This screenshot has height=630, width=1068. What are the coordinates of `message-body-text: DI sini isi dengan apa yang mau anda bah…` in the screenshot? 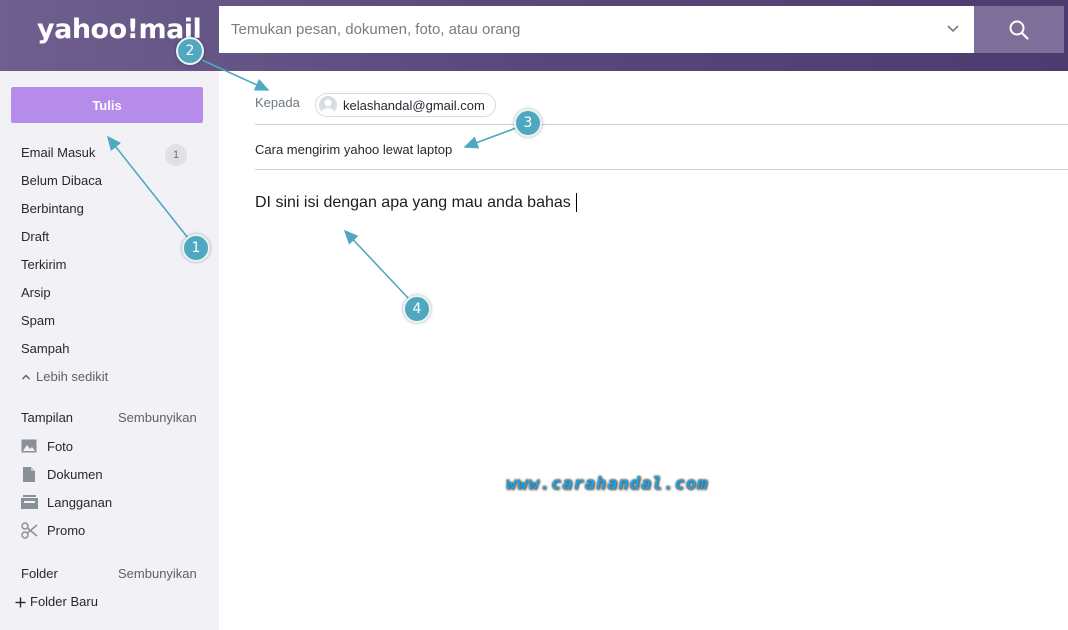 It's located at (413, 202).